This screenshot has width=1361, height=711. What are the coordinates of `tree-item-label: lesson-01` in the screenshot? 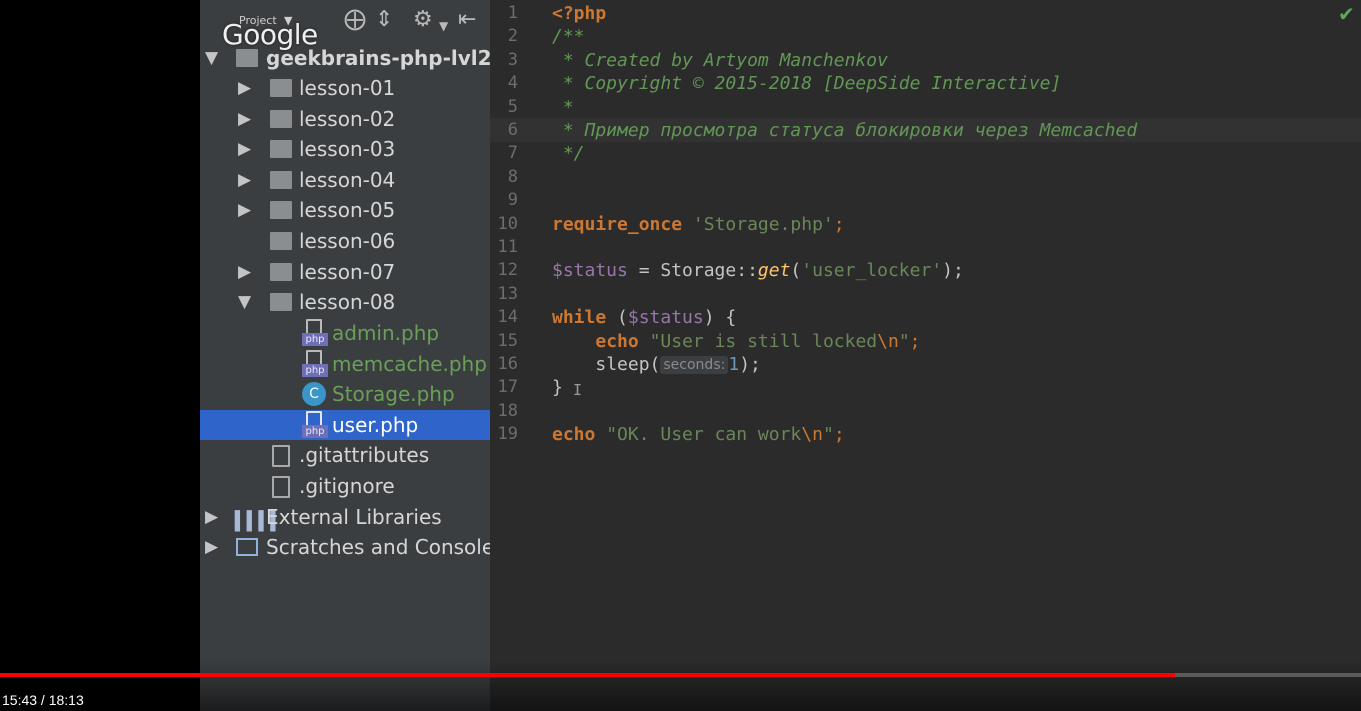 It's located at (347, 88).